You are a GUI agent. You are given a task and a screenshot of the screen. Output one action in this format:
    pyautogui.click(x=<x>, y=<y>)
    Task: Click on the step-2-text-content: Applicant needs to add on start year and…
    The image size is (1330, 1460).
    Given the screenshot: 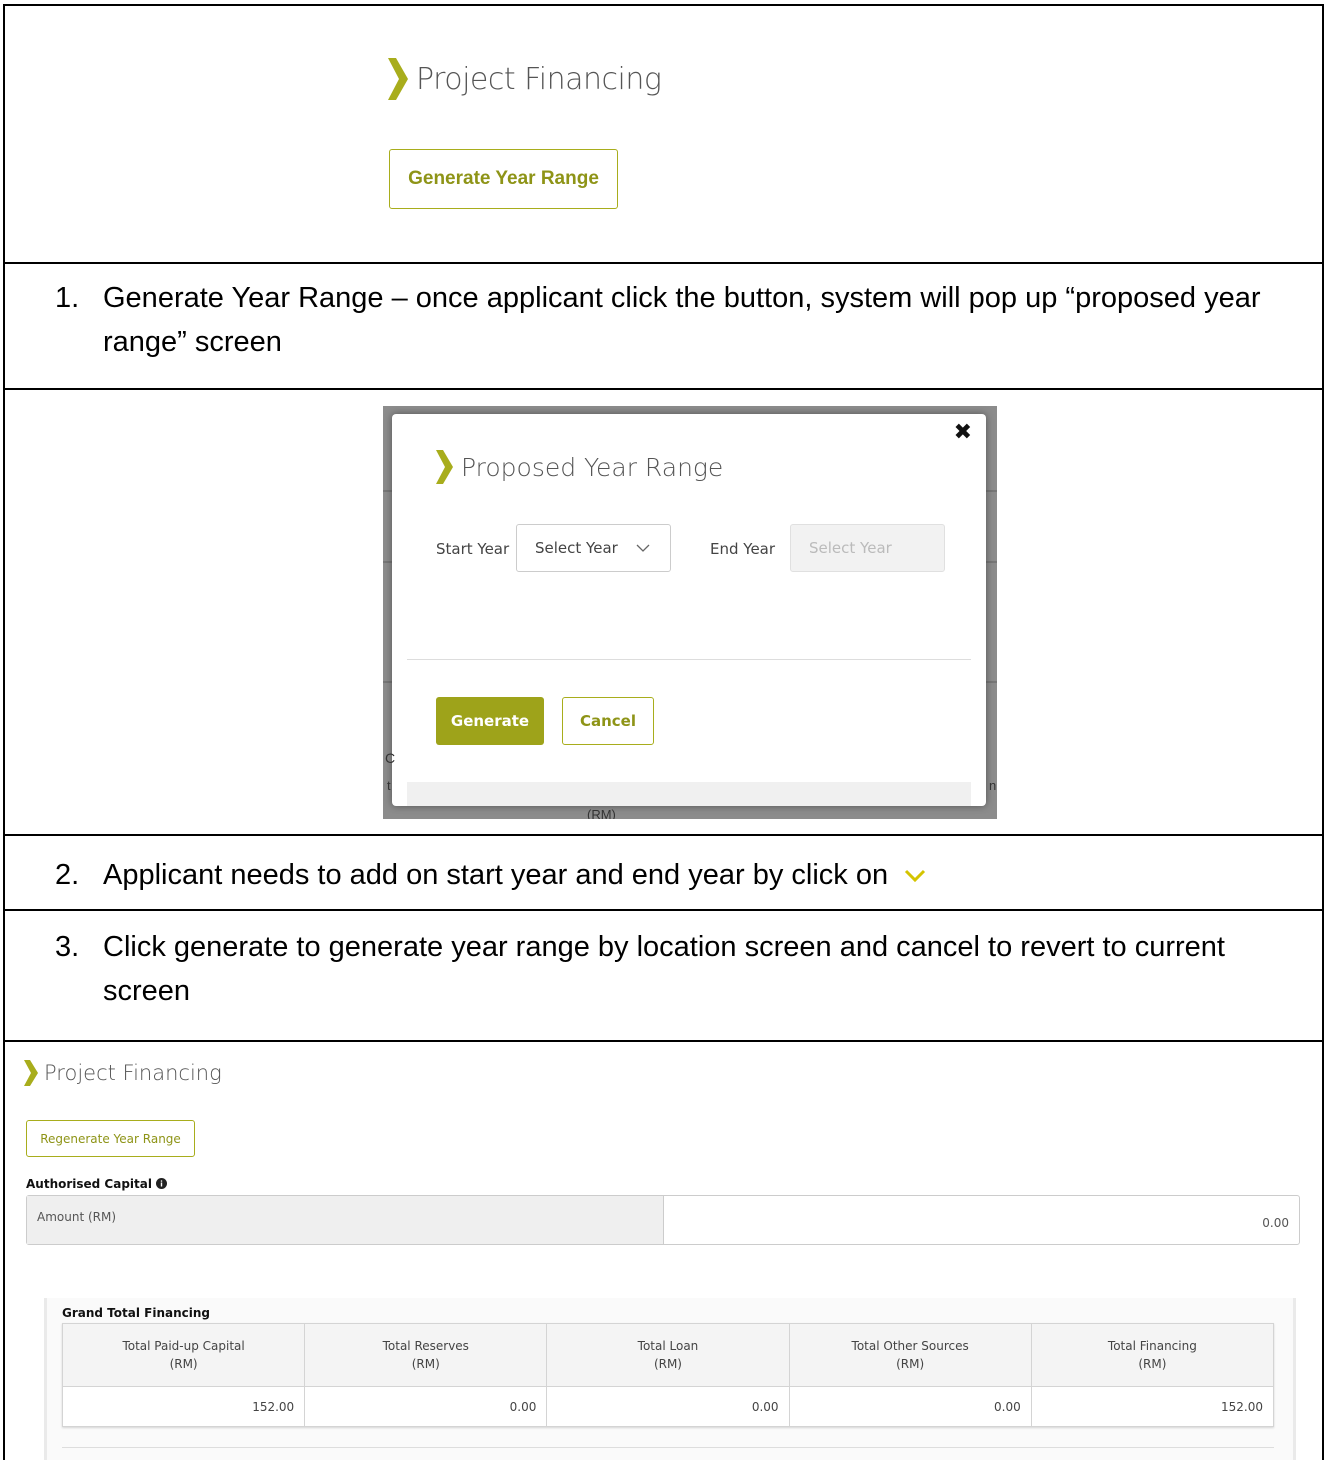 What is the action you would take?
    pyautogui.click(x=496, y=875)
    